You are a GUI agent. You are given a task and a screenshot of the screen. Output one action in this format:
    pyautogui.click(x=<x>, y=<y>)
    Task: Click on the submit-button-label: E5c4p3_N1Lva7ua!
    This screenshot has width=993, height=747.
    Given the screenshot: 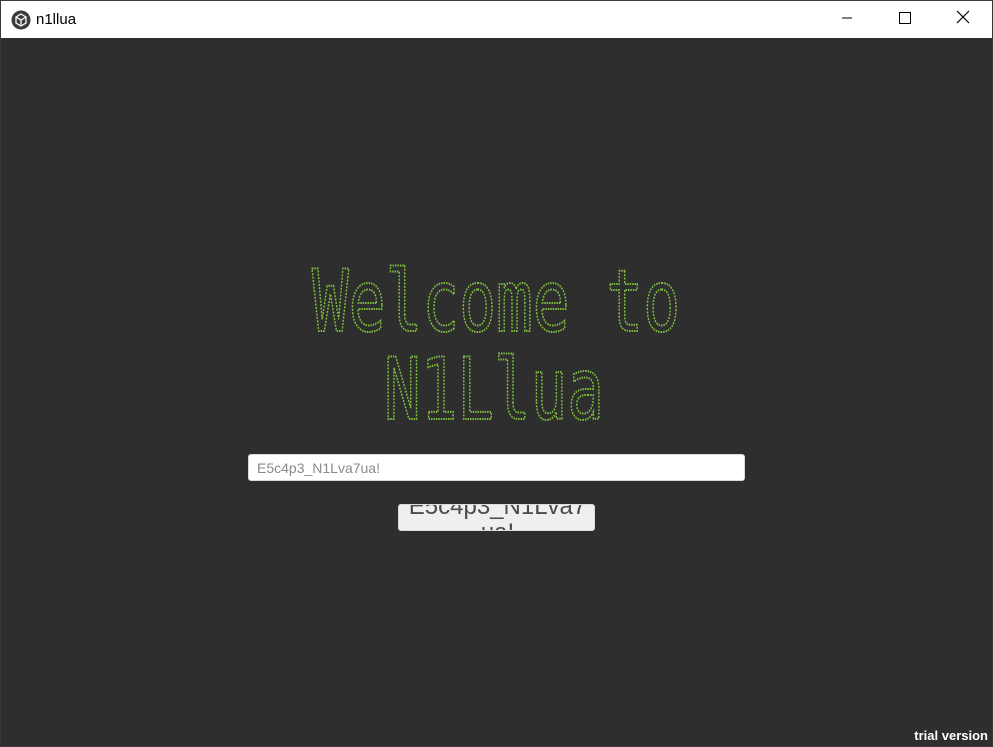 What is the action you would take?
    pyautogui.click(x=497, y=517)
    